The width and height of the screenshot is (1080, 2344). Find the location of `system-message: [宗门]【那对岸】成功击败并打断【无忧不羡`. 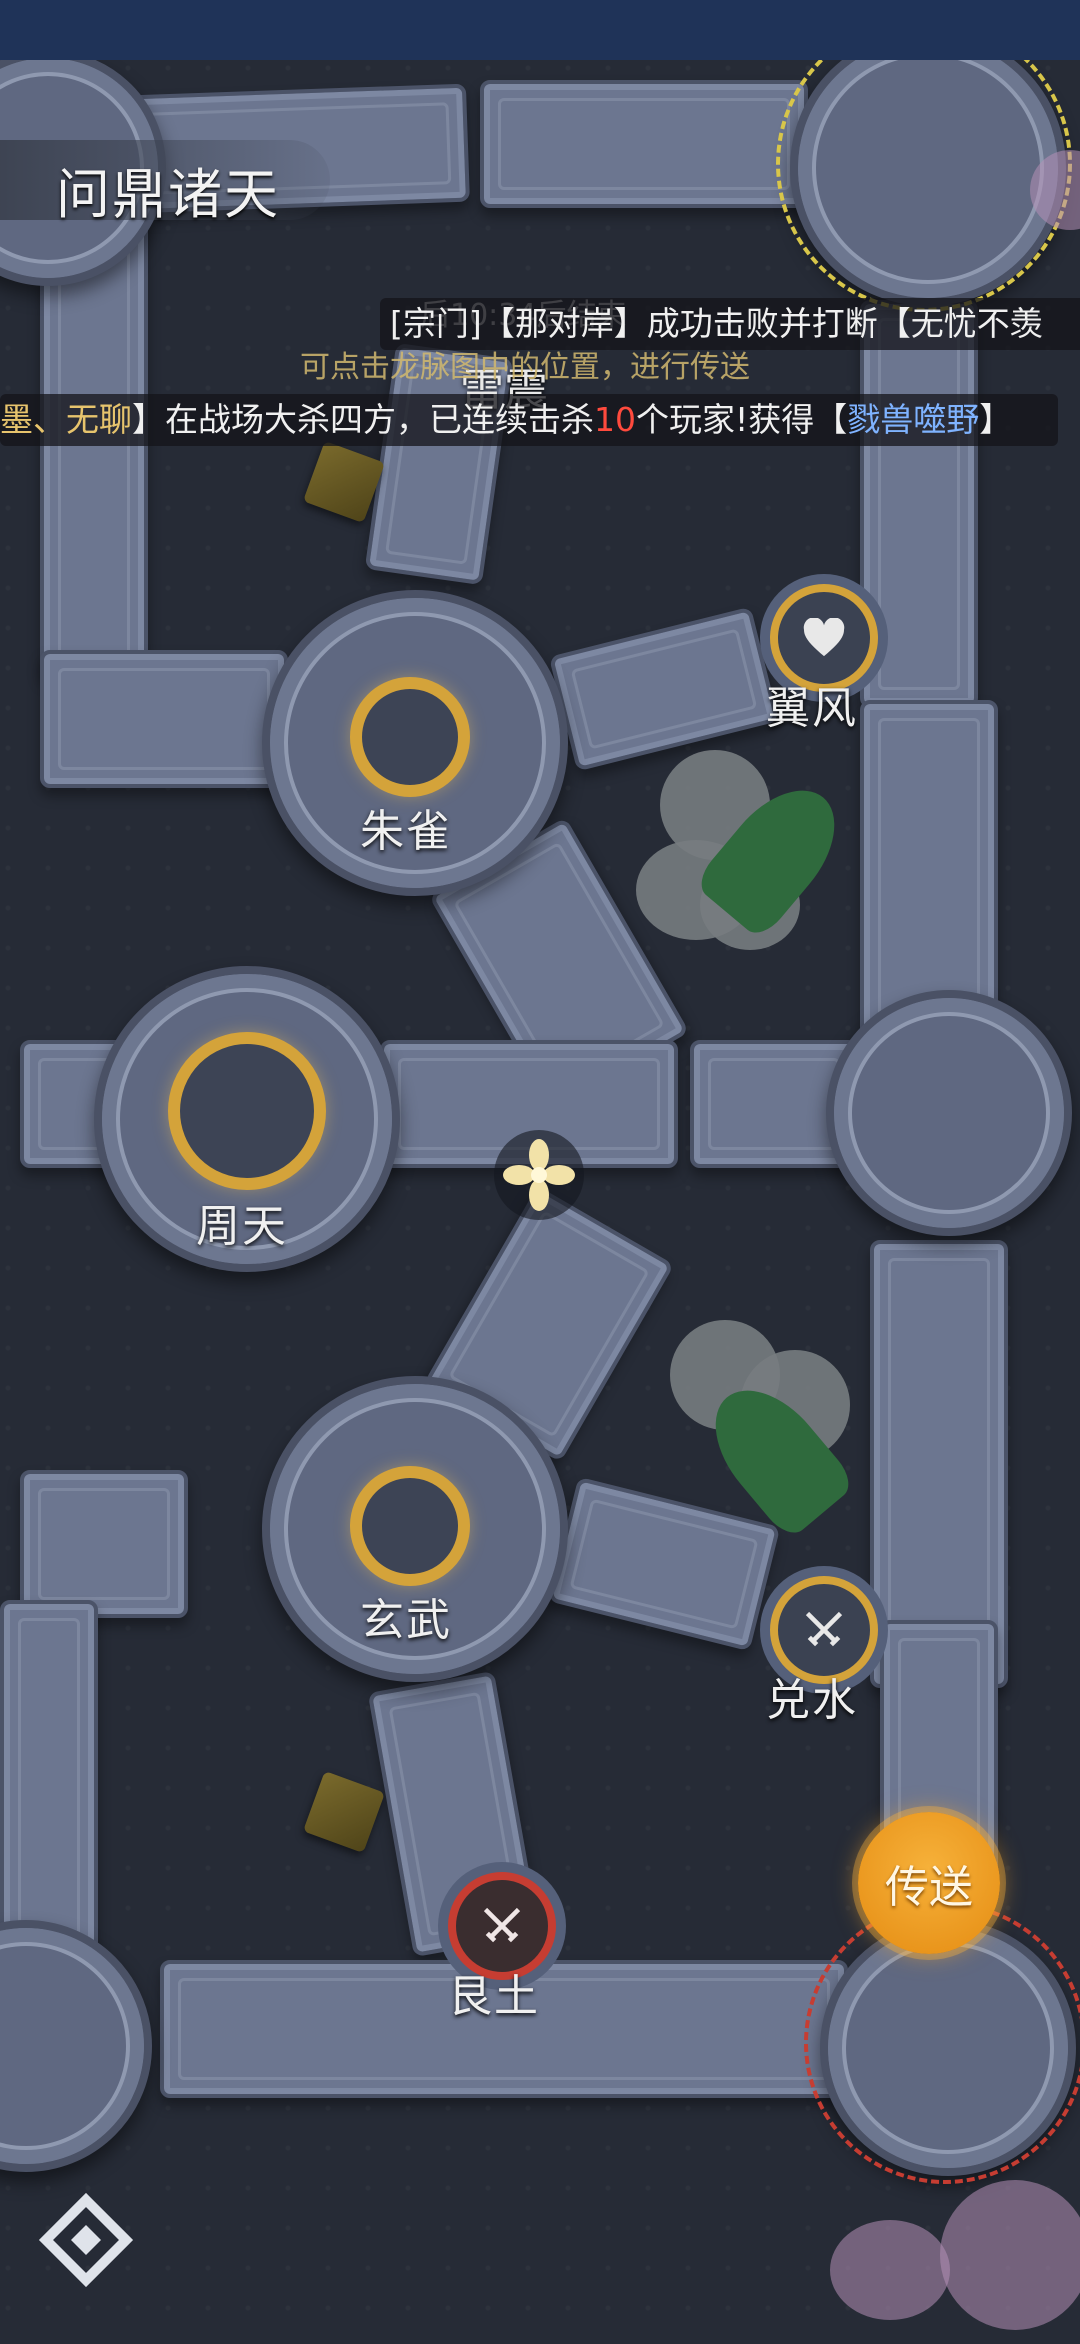

system-message: [宗门]【那对岸】成功击败并打断【无忧不羡 is located at coordinates (730, 324).